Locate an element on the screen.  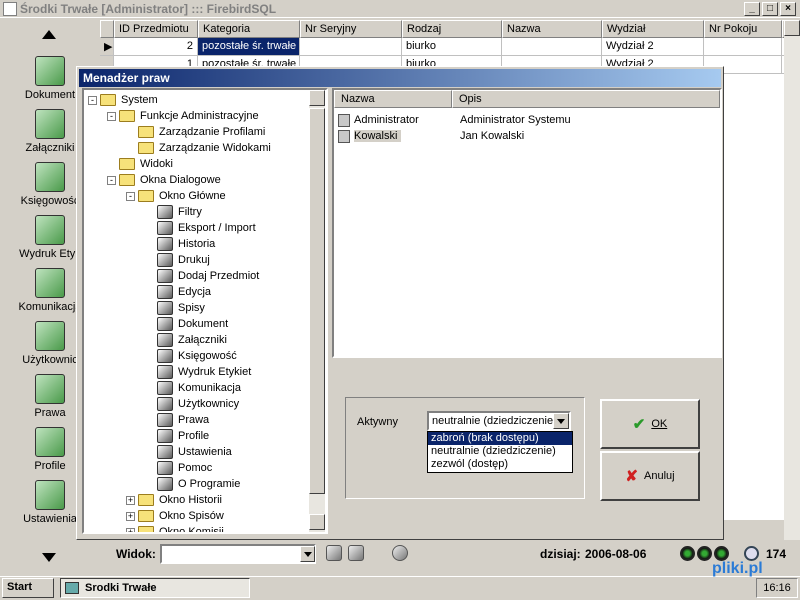
grid-scrollbar is located at coordinates (792, 280).